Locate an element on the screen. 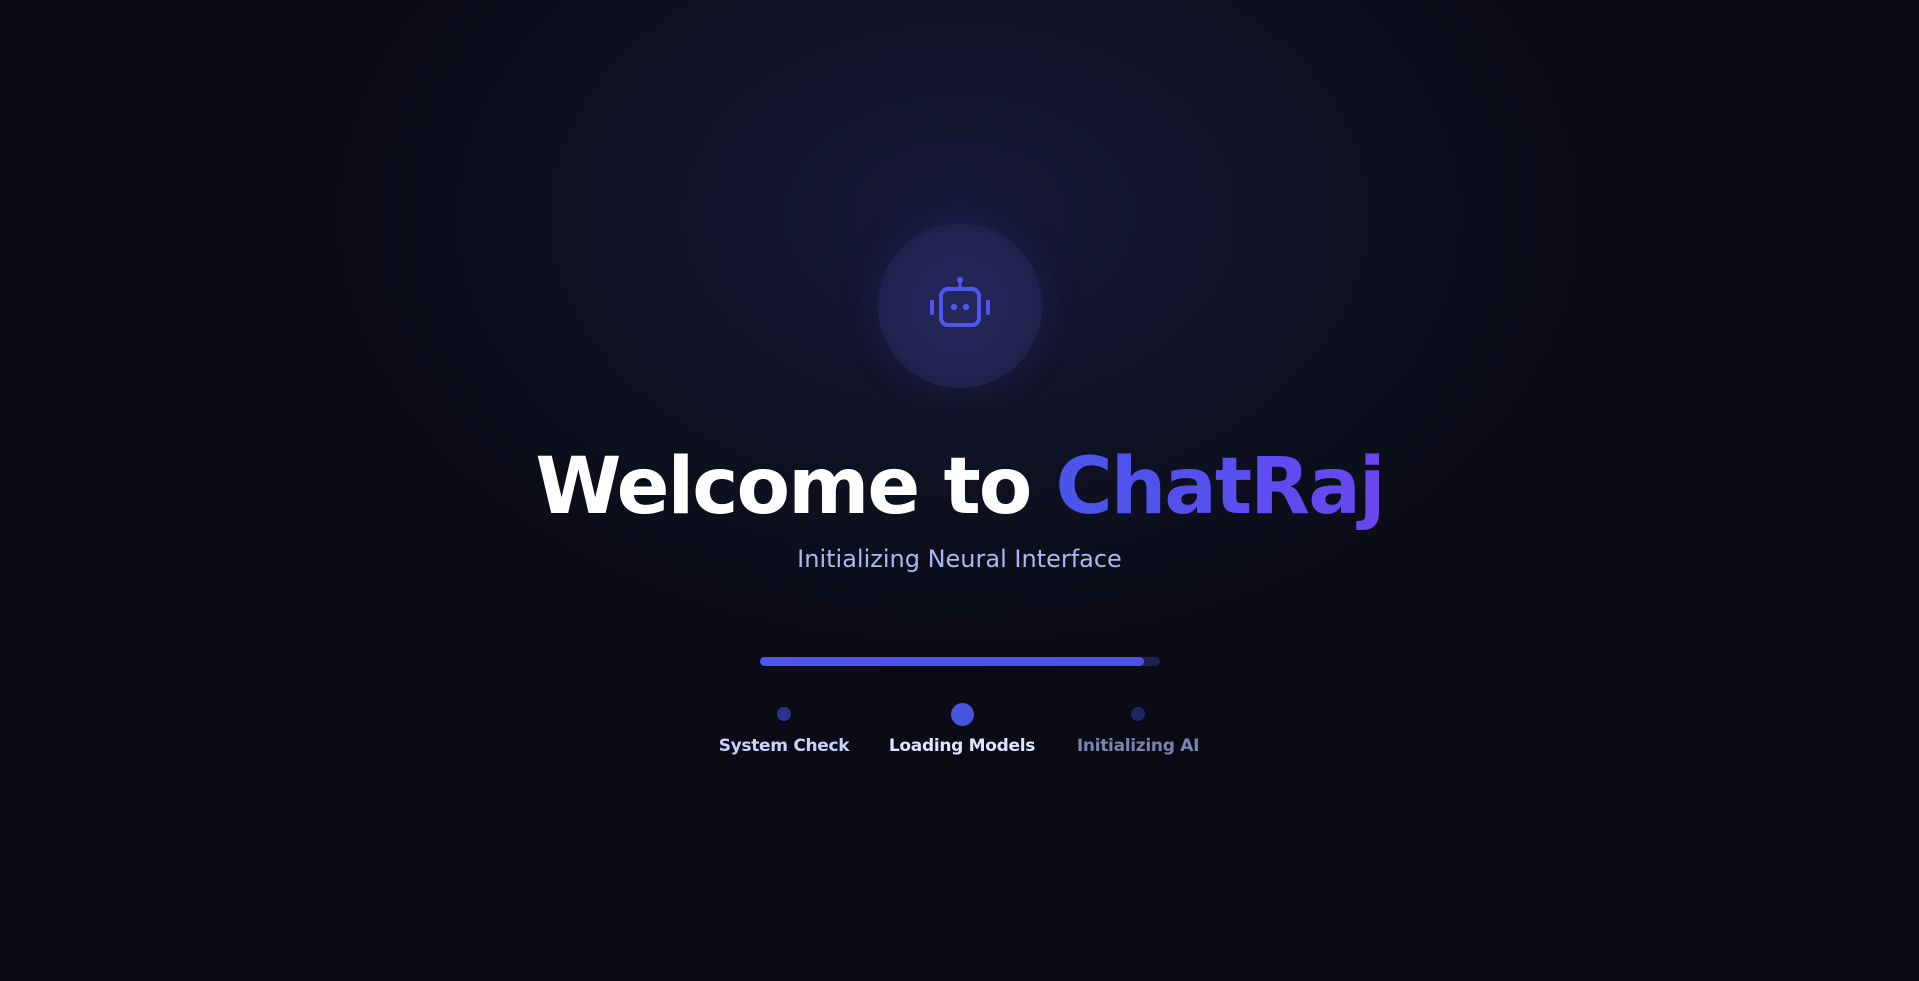  step-system-check: System Check is located at coordinates (784, 728).